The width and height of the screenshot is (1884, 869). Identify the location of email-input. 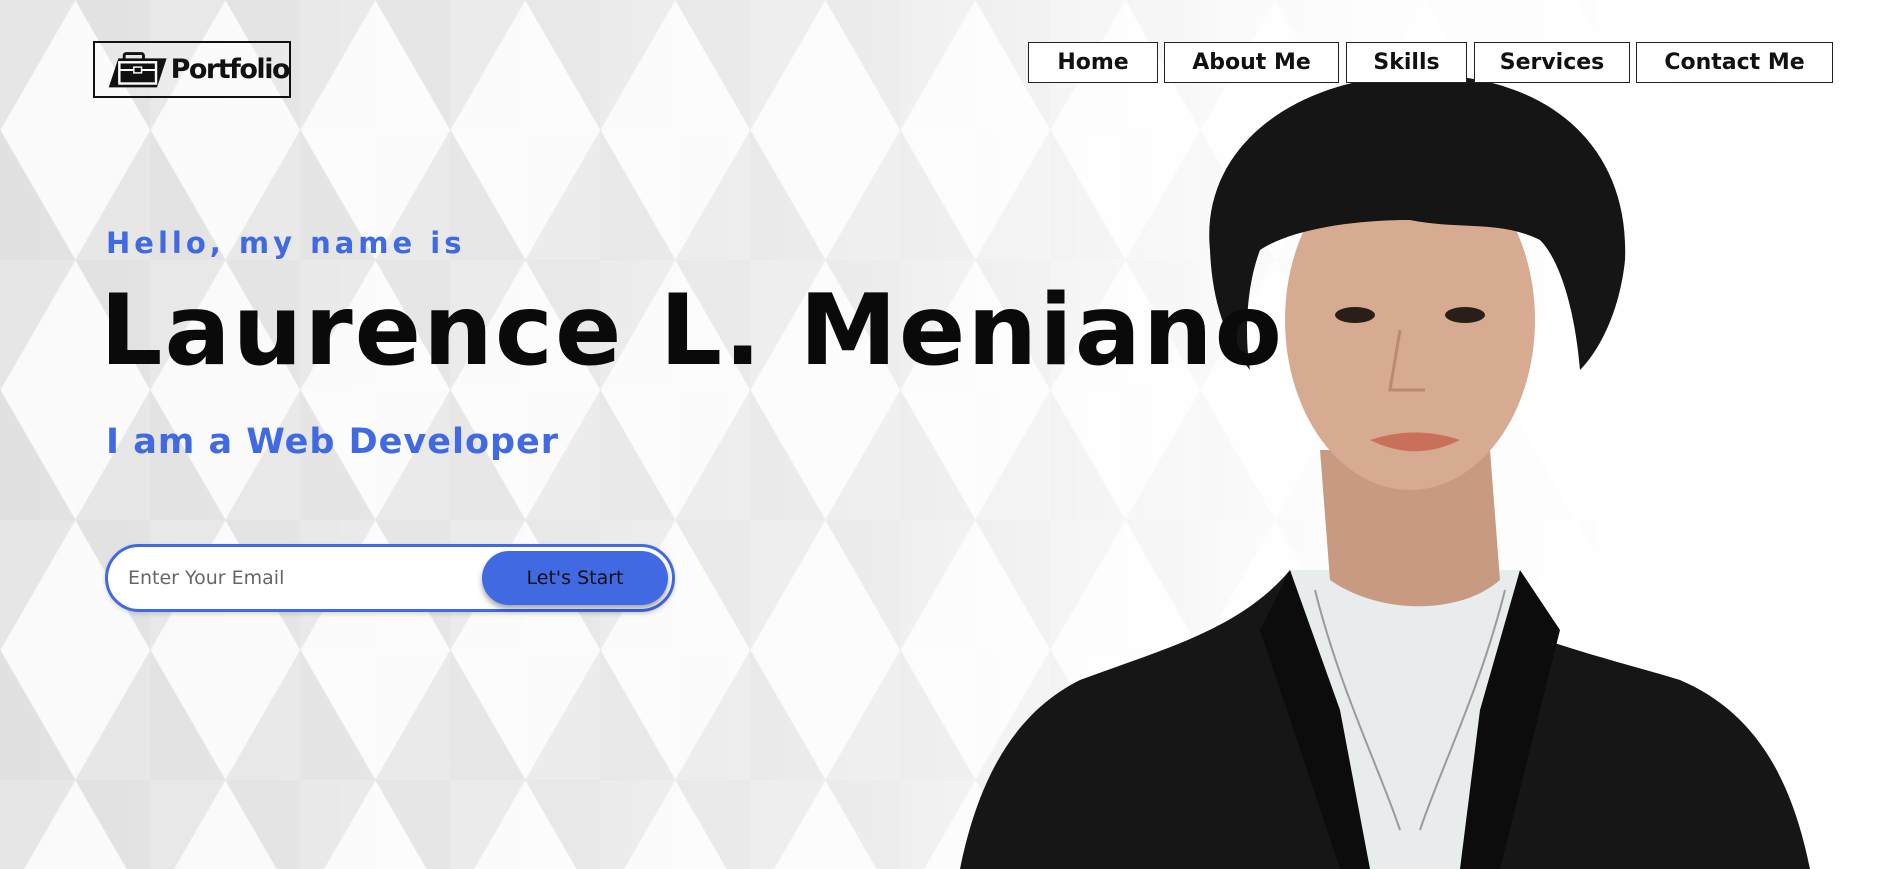
(308, 578).